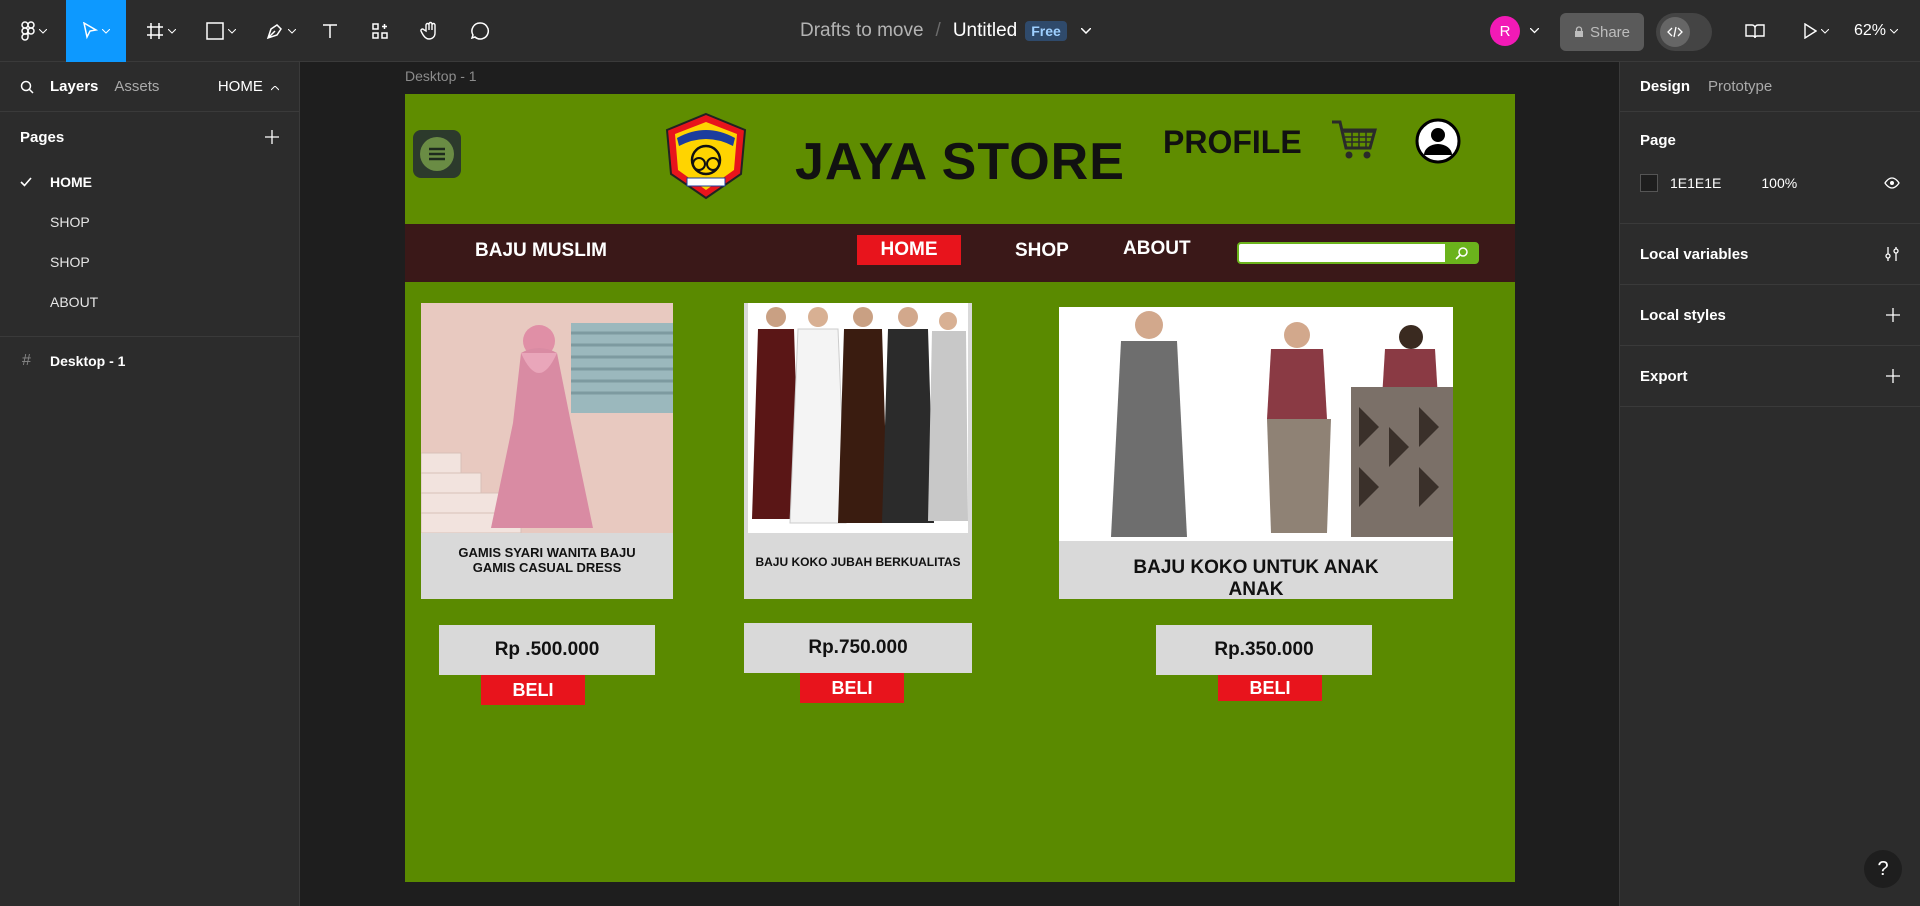 This screenshot has height=906, width=1920. I want to click on book-icon, so click(1755, 31).